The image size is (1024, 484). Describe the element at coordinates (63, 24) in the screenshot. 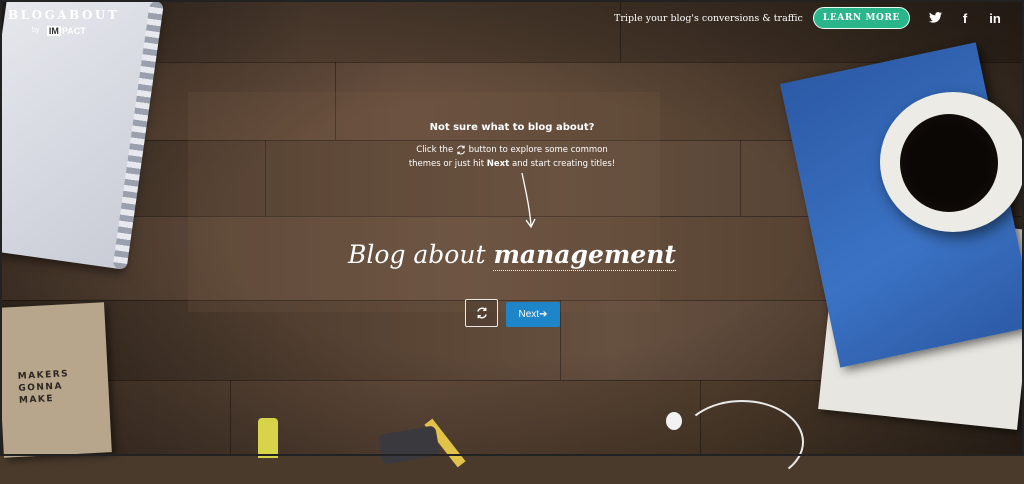

I see `blogabout-logo: BLOGABOUT by IM PACT` at that location.